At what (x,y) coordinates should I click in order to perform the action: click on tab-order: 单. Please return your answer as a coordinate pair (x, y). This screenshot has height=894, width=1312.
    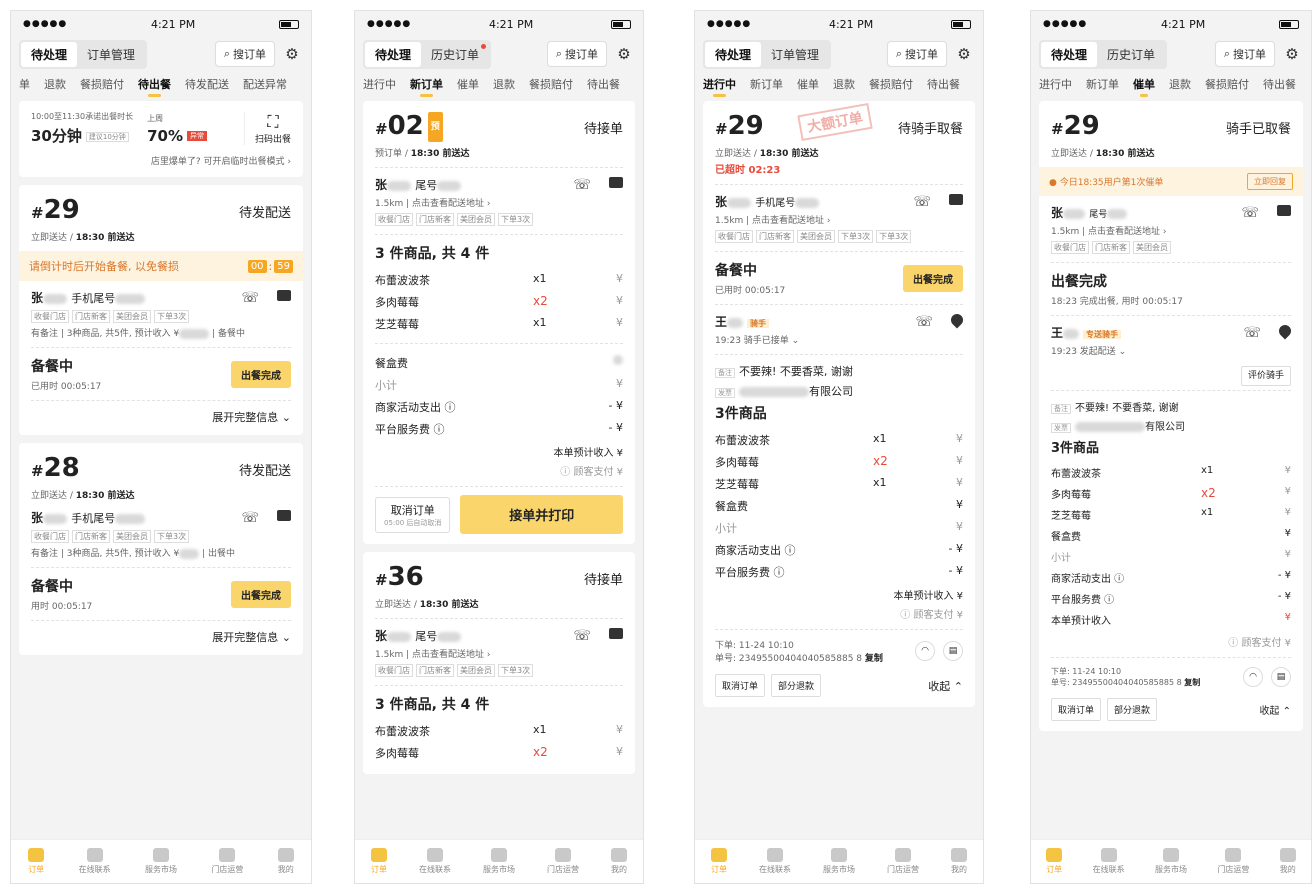
    Looking at the image, I should click on (24, 86).